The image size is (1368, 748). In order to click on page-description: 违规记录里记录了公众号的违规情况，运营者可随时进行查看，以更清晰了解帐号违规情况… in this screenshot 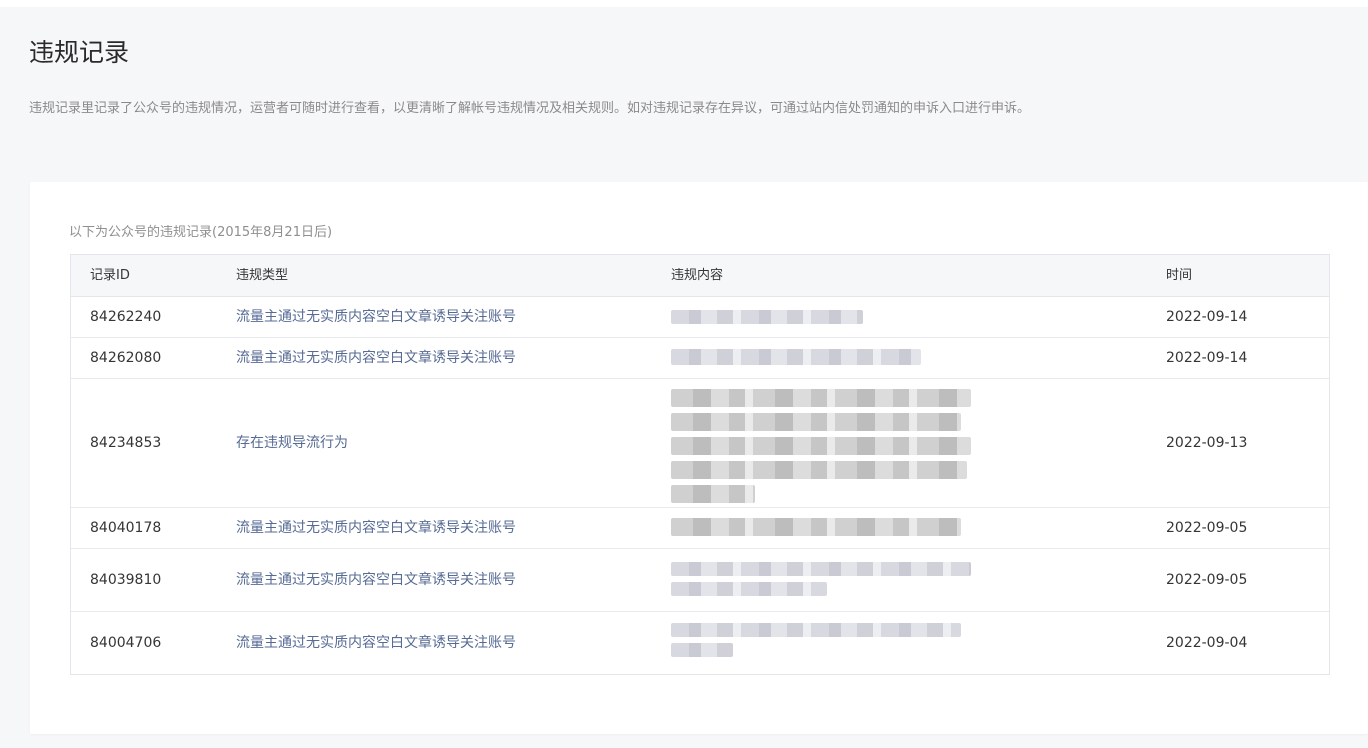, I will do `click(530, 108)`.